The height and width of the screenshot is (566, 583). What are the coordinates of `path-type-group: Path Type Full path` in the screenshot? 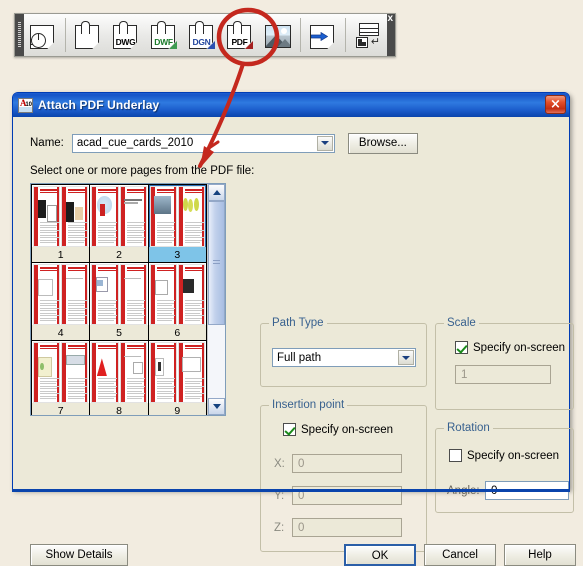 It's located at (343, 352).